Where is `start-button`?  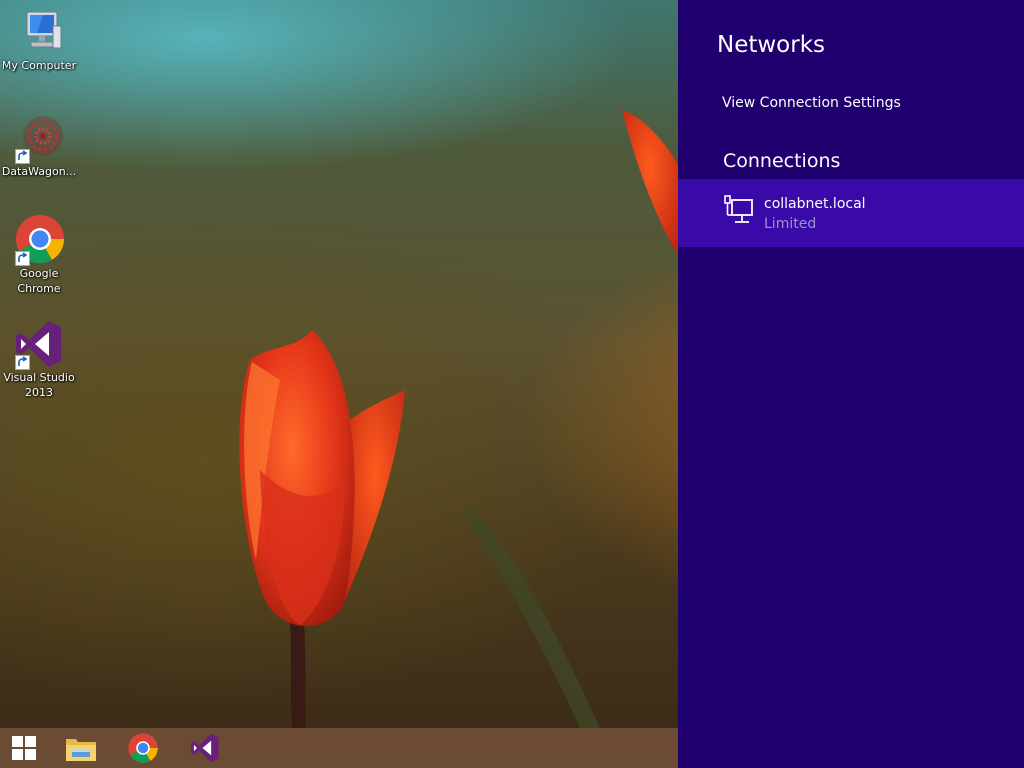 start-button is located at coordinates (24, 748).